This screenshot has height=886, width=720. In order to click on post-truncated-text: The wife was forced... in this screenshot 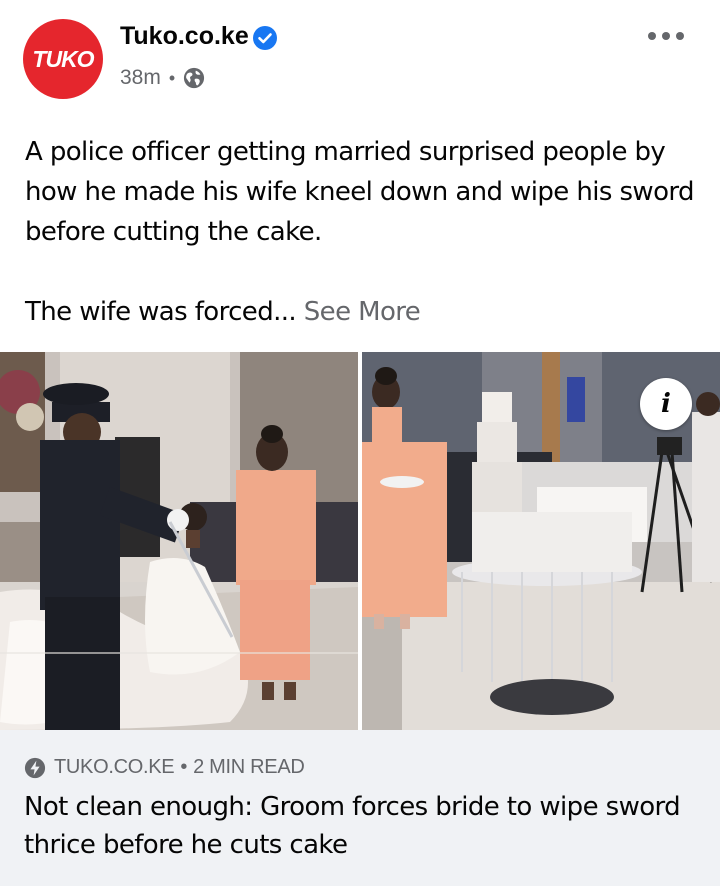, I will do `click(161, 312)`.